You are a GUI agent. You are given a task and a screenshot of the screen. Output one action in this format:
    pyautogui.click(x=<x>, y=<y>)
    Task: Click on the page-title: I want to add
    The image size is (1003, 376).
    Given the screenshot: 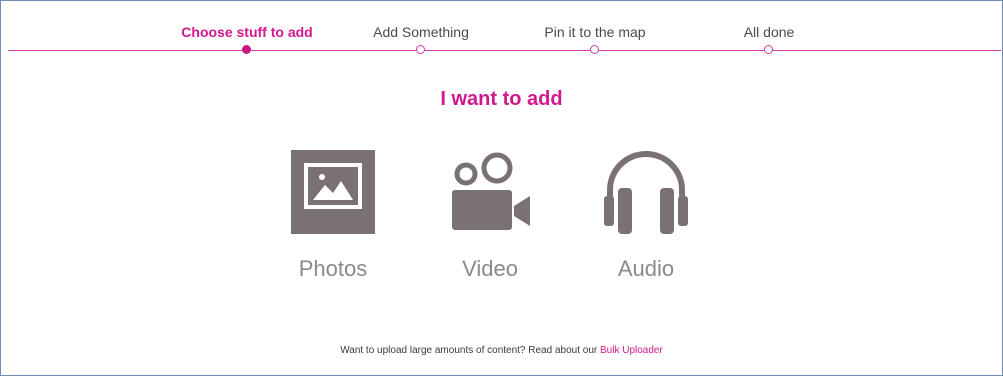 What is the action you would take?
    pyautogui.click(x=501, y=99)
    